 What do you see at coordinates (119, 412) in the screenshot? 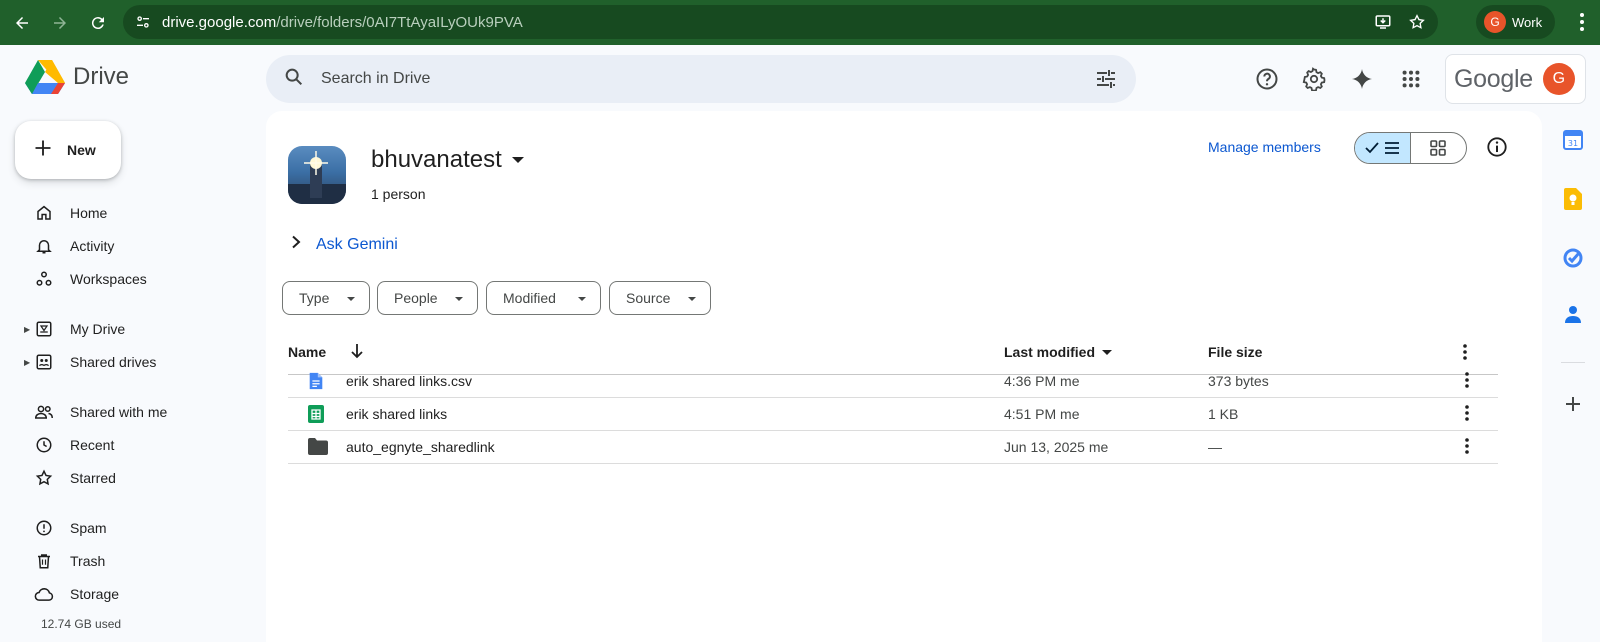
I see `sidebar-item-label: Shared with me` at bounding box center [119, 412].